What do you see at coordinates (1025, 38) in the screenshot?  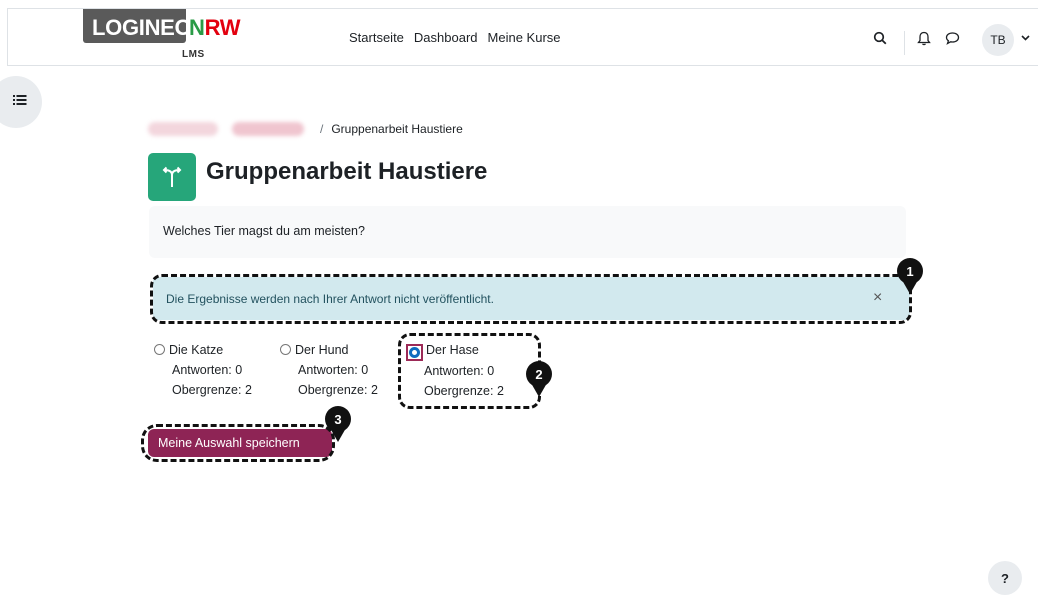 I see `chevron-down-icon` at bounding box center [1025, 38].